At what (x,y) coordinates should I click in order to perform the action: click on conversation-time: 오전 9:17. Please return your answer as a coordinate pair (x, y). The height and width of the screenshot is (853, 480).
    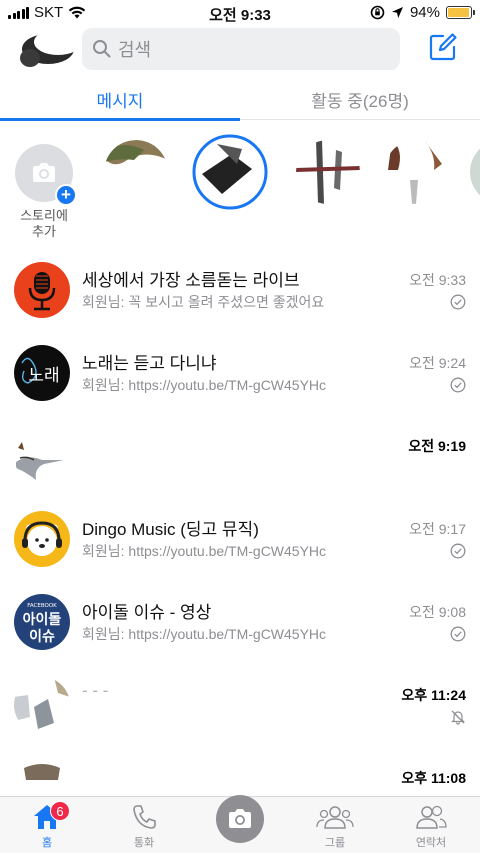
    Looking at the image, I should click on (437, 529).